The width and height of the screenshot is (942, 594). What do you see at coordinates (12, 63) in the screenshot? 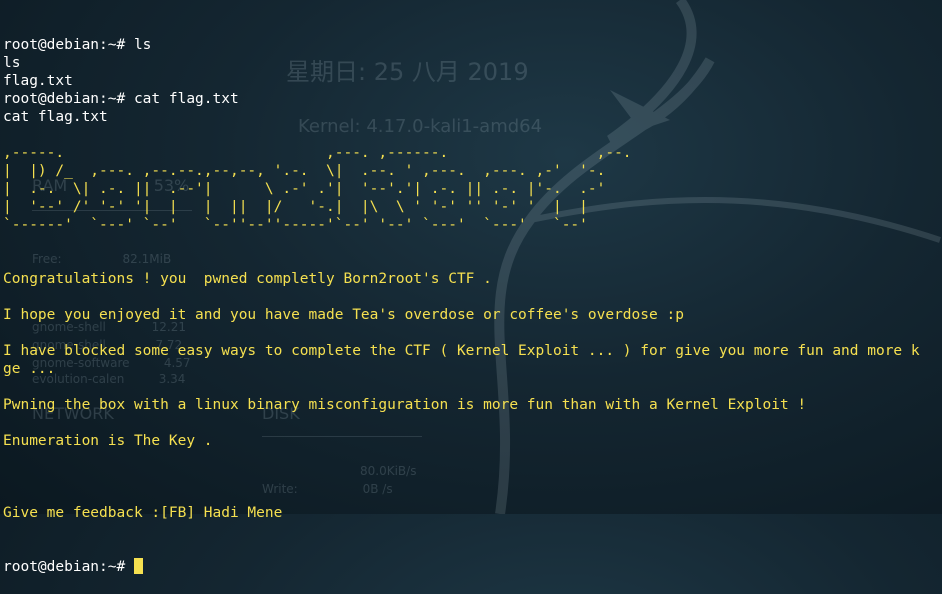
I see `terminal-line: ls` at bounding box center [12, 63].